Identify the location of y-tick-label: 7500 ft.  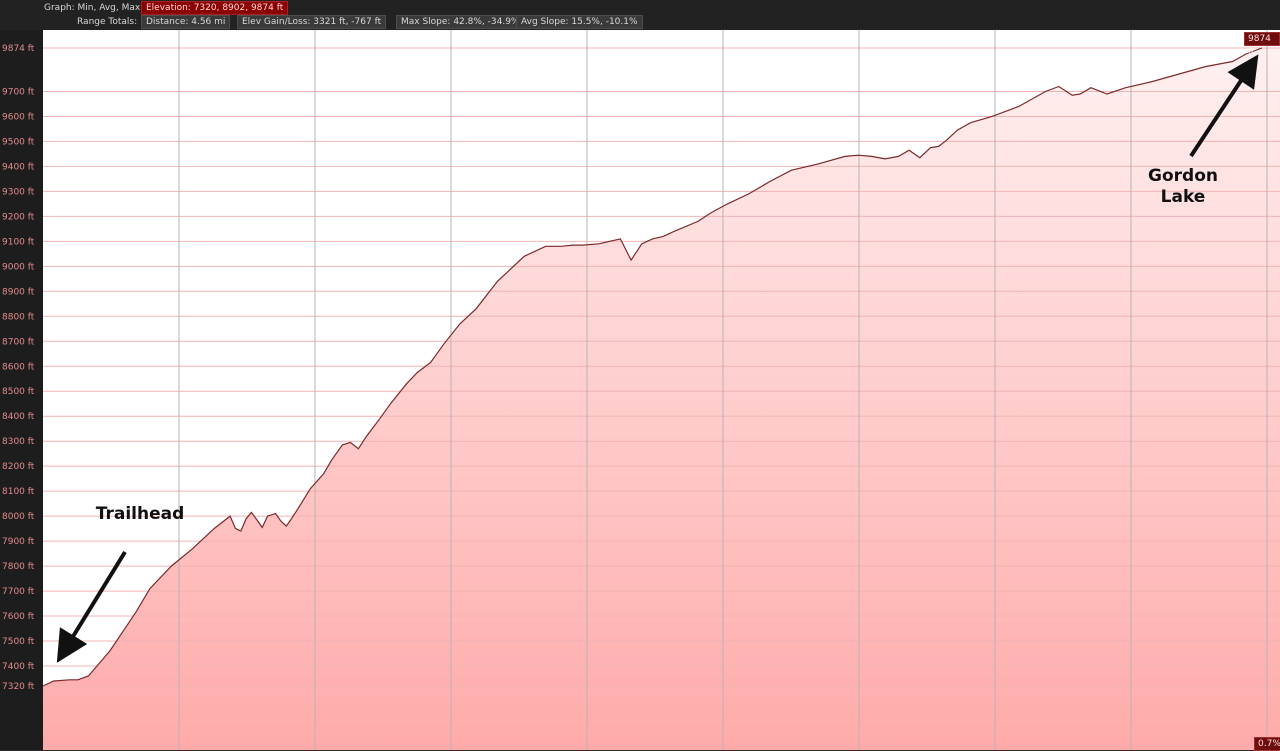
(18, 642).